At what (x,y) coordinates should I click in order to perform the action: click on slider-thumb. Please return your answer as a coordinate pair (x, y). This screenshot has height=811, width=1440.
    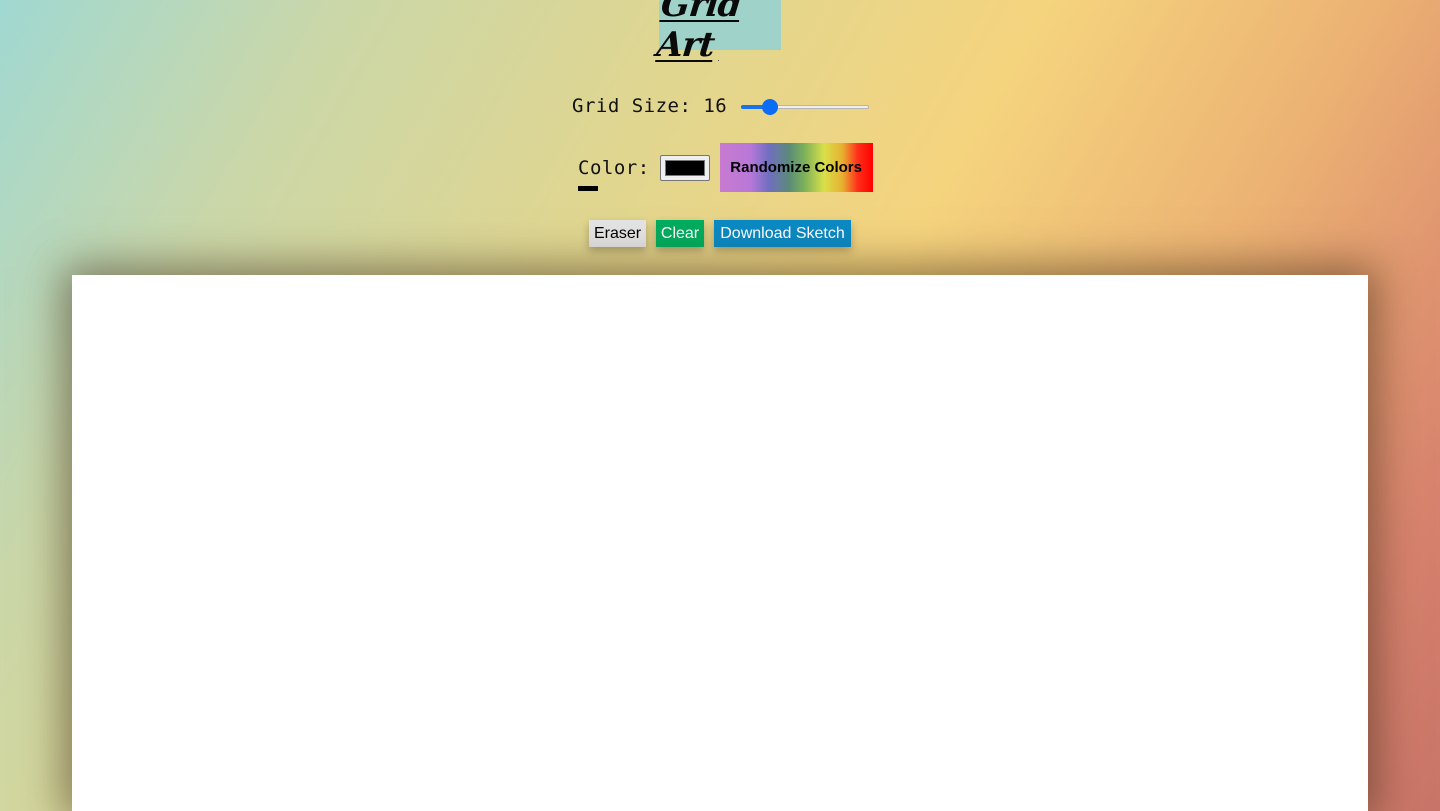
    Looking at the image, I should click on (770, 107).